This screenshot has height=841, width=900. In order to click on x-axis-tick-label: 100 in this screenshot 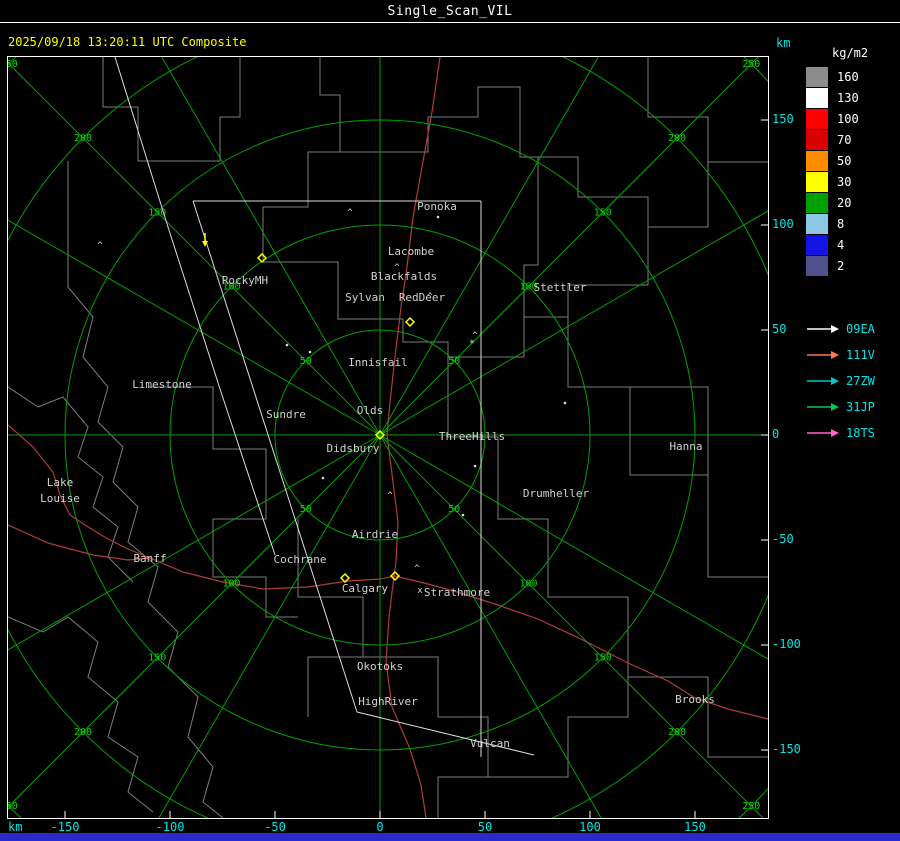, I will do `click(590, 827)`.